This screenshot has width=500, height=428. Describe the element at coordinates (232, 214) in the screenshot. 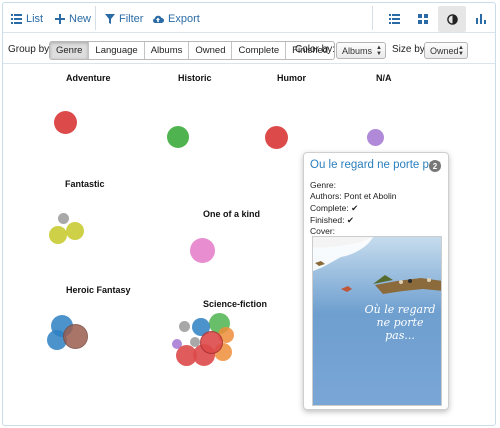

I see `group-label-one-of-a-kind: One of a kind` at that location.